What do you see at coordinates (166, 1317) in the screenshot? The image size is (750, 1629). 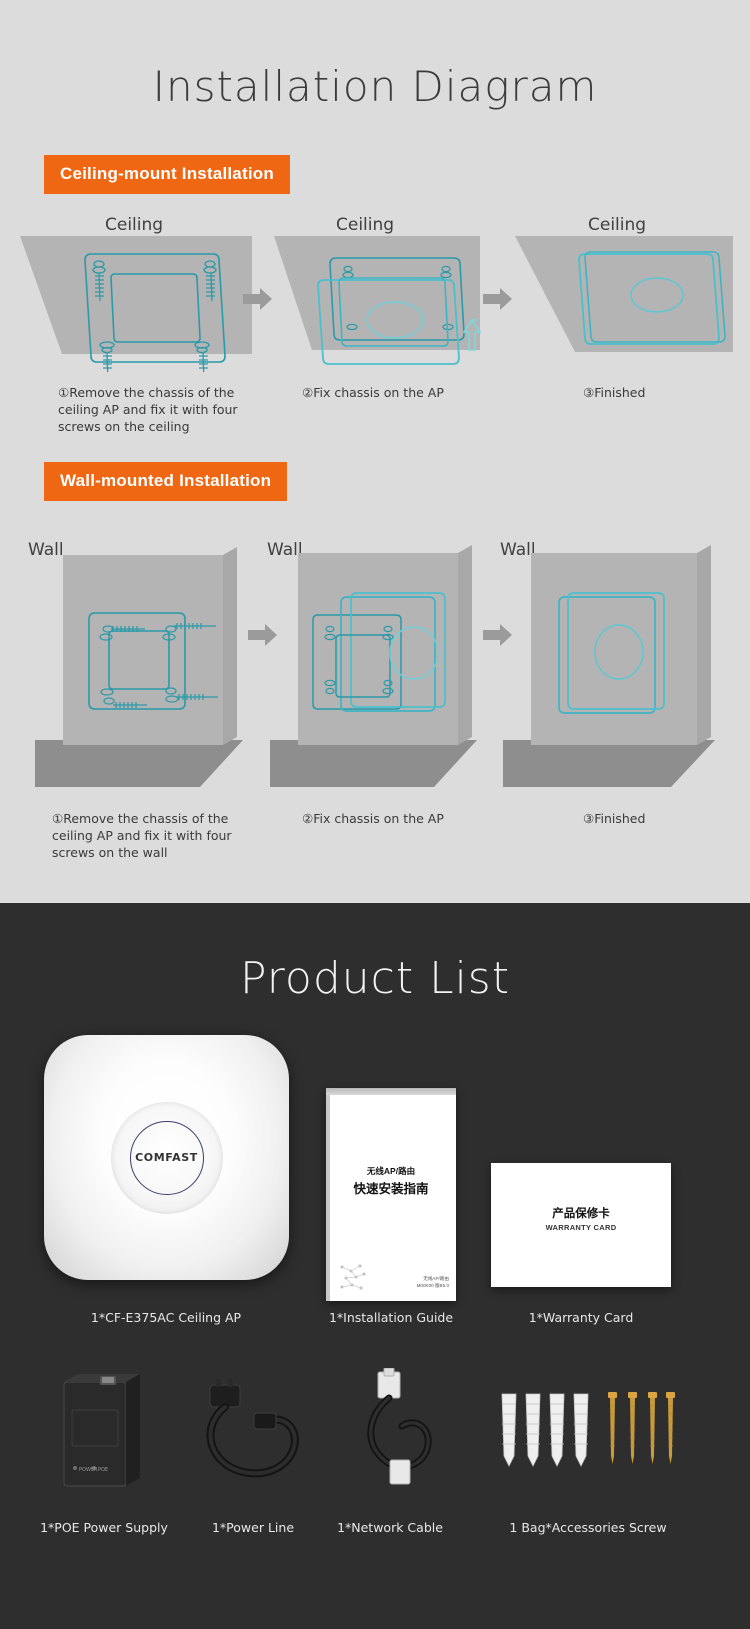 I see `product-caption-ceiling-ap: 1*CF-E375AC Ceiling AP` at bounding box center [166, 1317].